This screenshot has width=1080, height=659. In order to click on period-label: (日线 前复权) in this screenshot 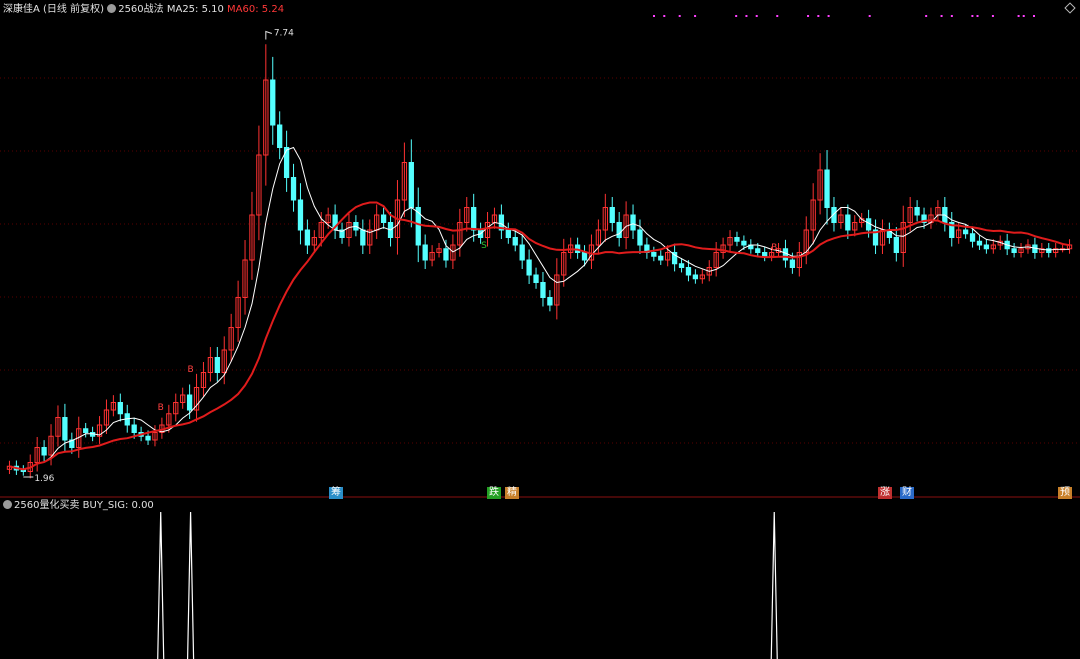, I will do `click(73, 9)`.